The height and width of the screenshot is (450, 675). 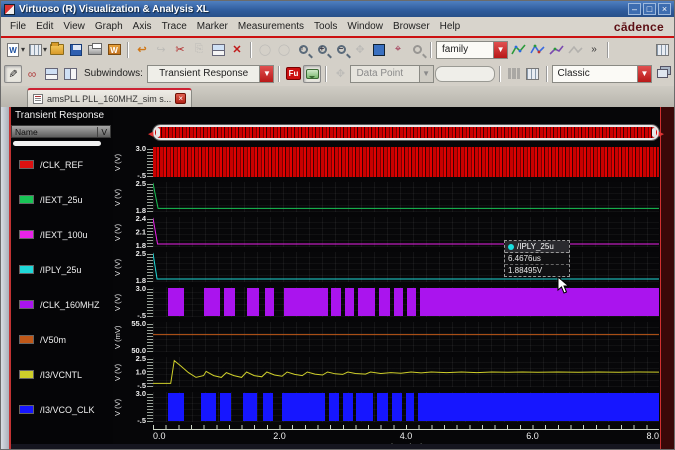 I want to click on paste-button, so click(x=218, y=50).